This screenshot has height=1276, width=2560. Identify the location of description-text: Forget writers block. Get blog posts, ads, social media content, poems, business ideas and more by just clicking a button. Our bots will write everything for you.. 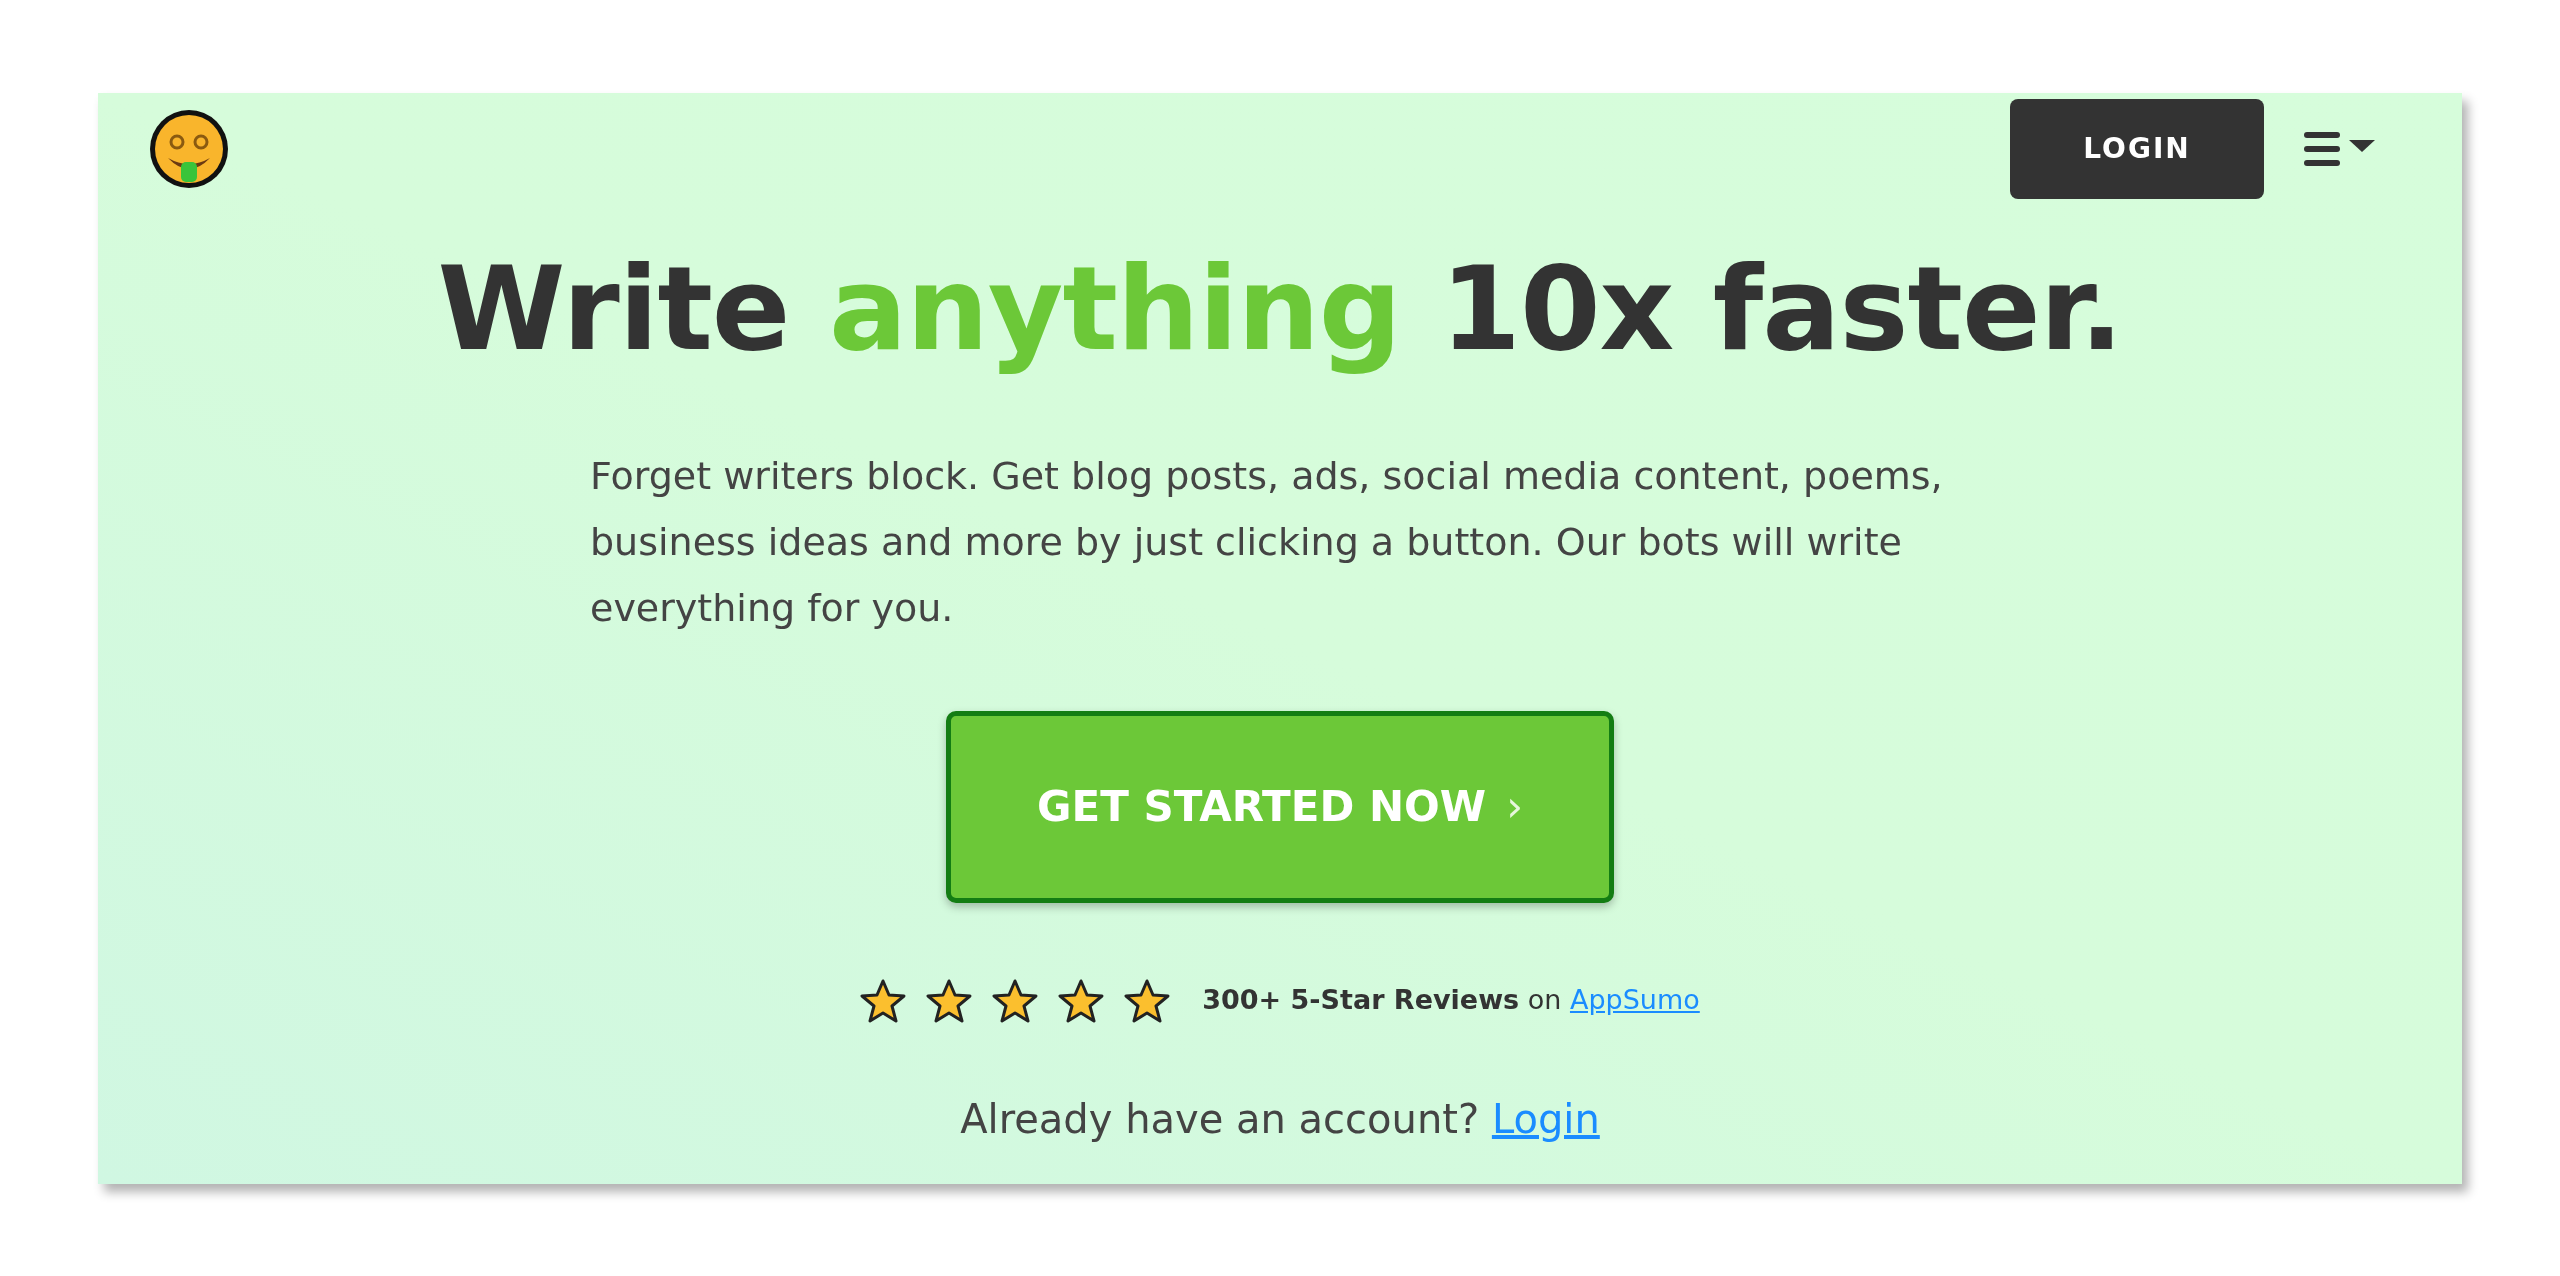
(1267, 542).